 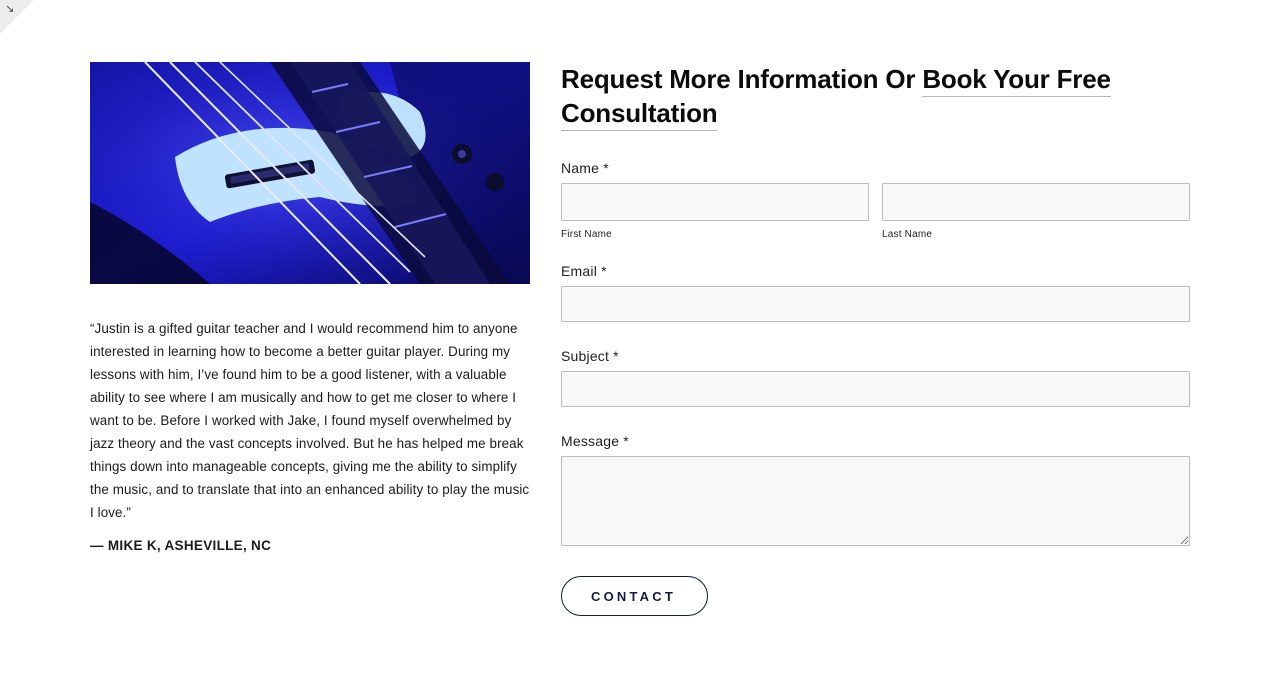 What do you see at coordinates (590, 356) in the screenshot?
I see `subject-label: Subject *` at bounding box center [590, 356].